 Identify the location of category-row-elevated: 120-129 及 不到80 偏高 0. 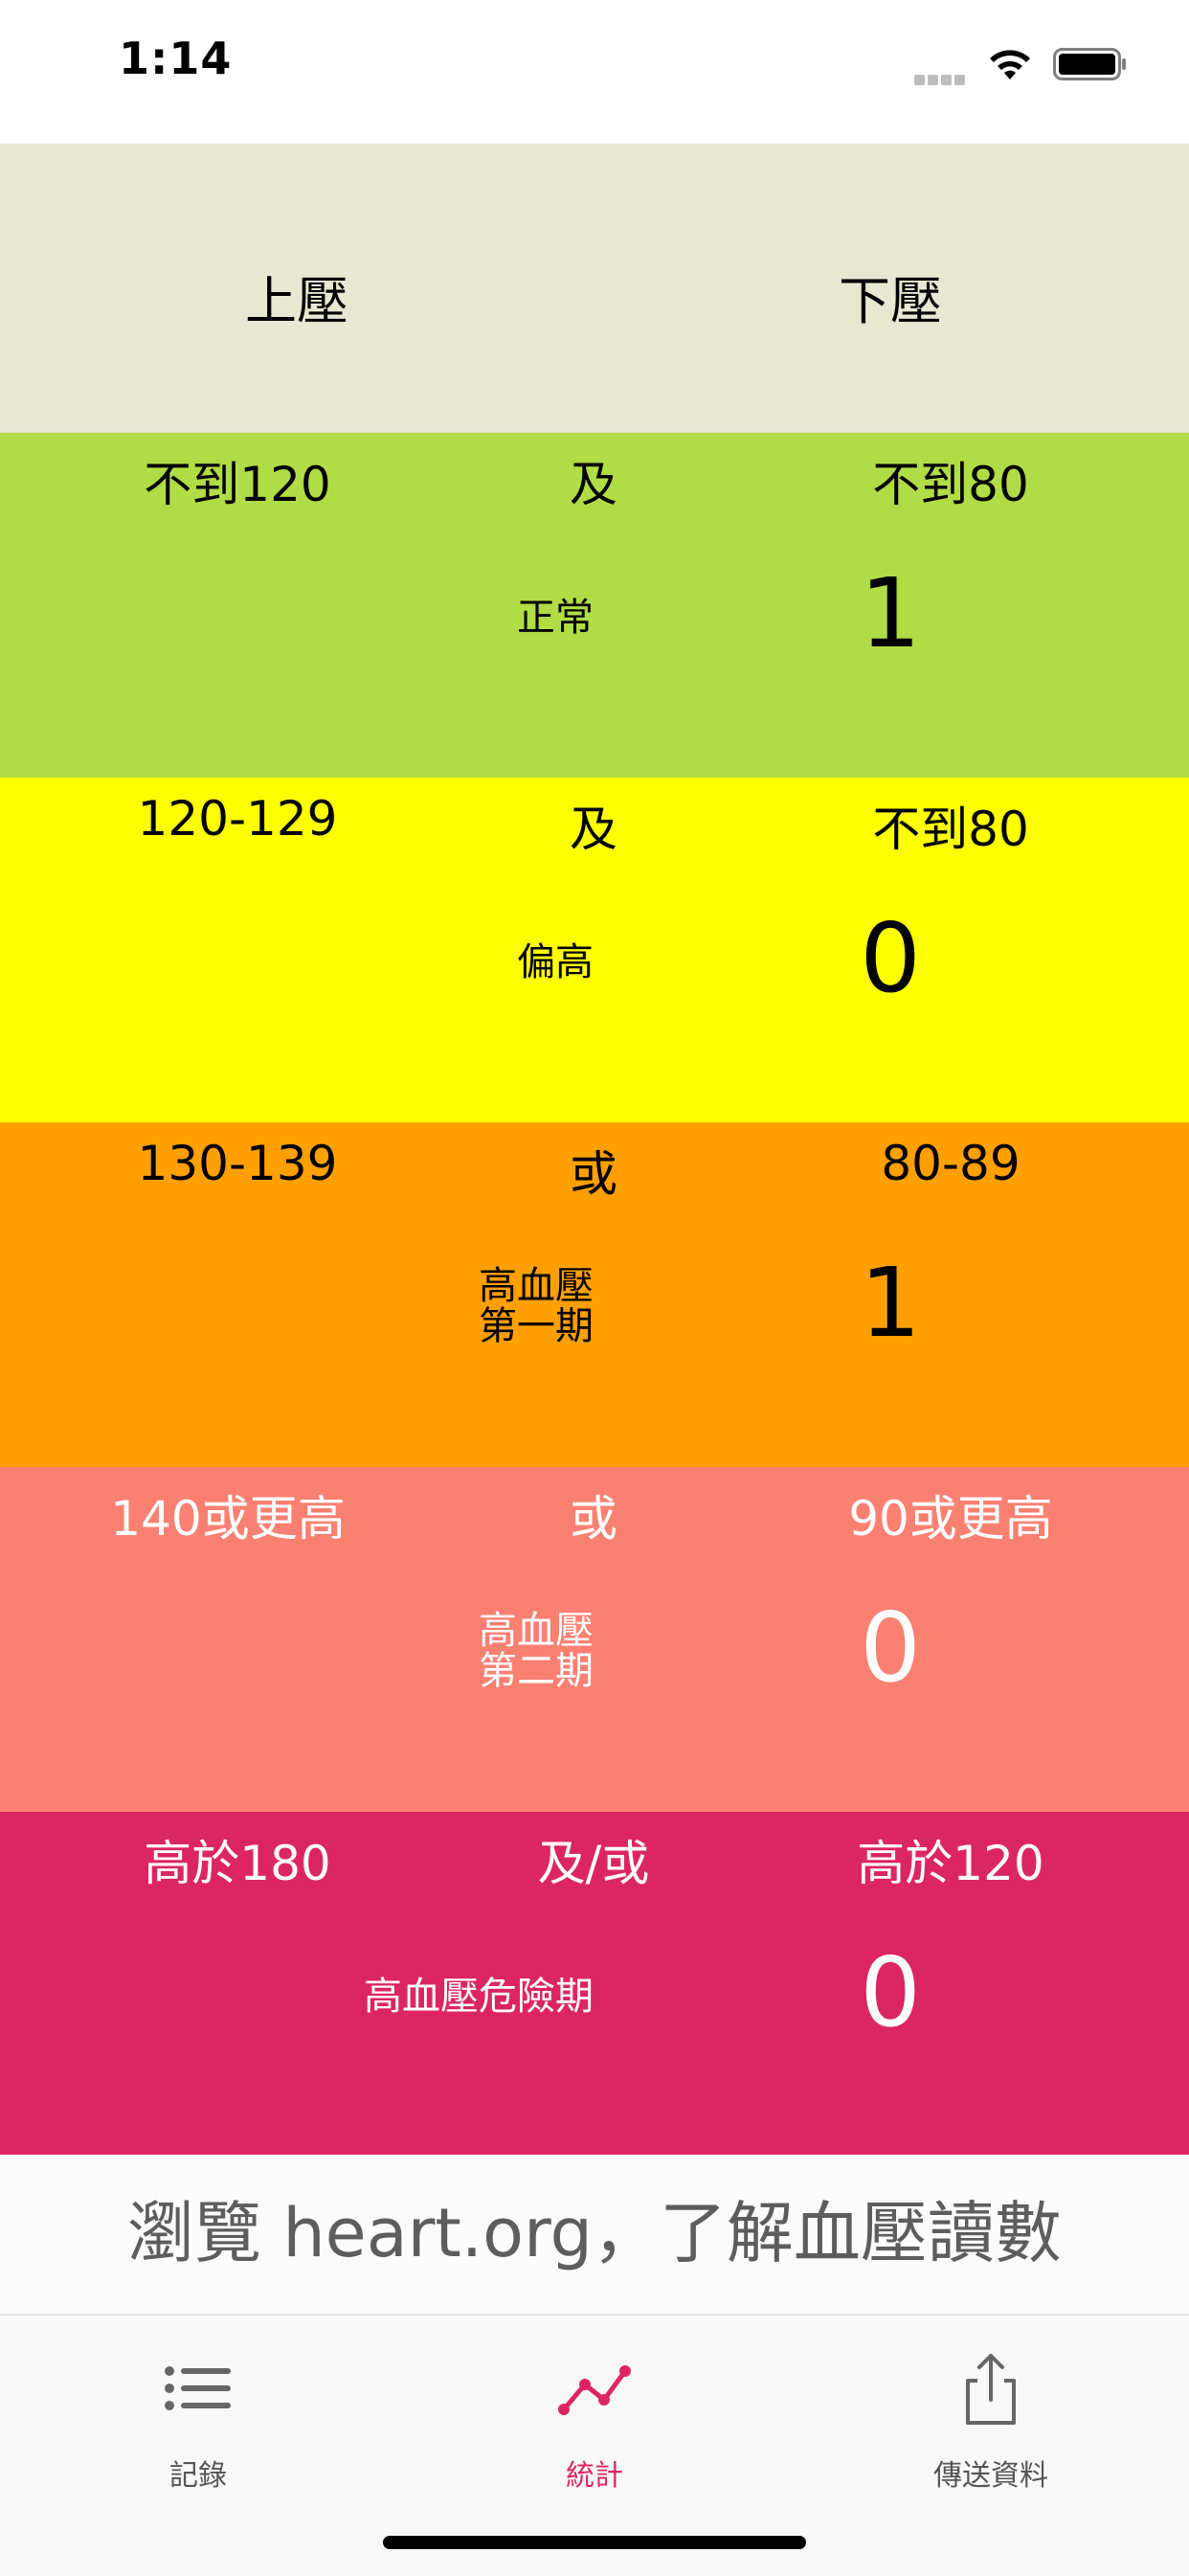
(594, 950).